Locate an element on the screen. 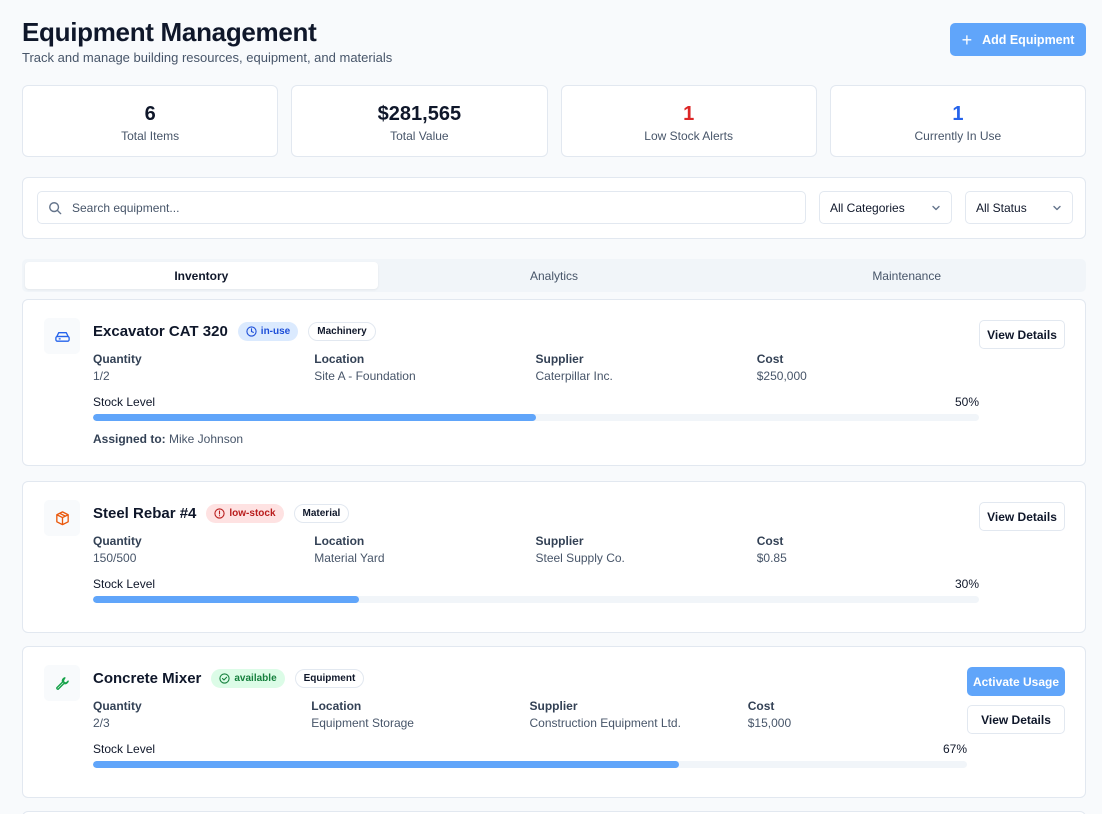 The height and width of the screenshot is (814, 1102). field-value: Construction Equipment Ltd. is located at coordinates (605, 723).